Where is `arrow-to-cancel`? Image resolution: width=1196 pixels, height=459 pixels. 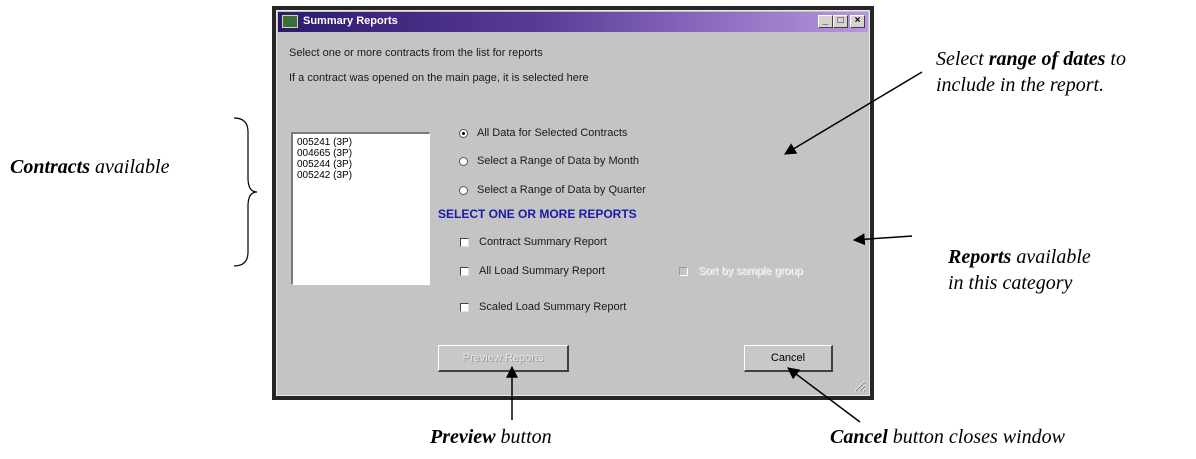 arrow-to-cancel is located at coordinates (824, 395).